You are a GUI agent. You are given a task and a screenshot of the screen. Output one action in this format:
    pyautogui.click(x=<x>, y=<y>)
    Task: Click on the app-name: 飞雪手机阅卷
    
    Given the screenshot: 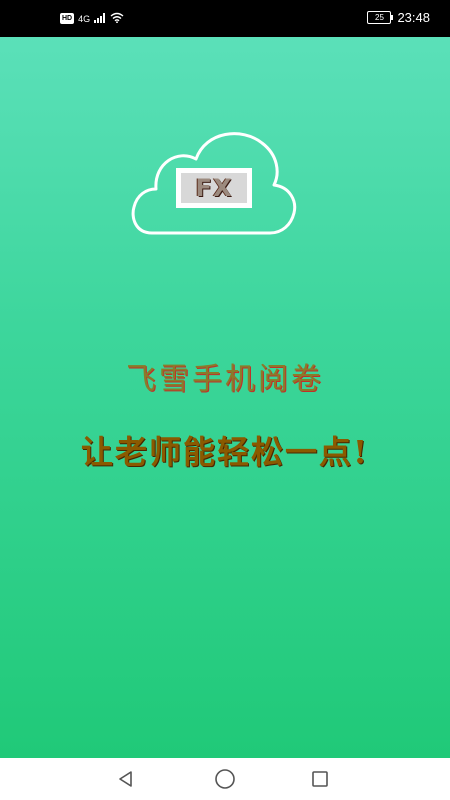 What is the action you would take?
    pyautogui.click(x=225, y=379)
    